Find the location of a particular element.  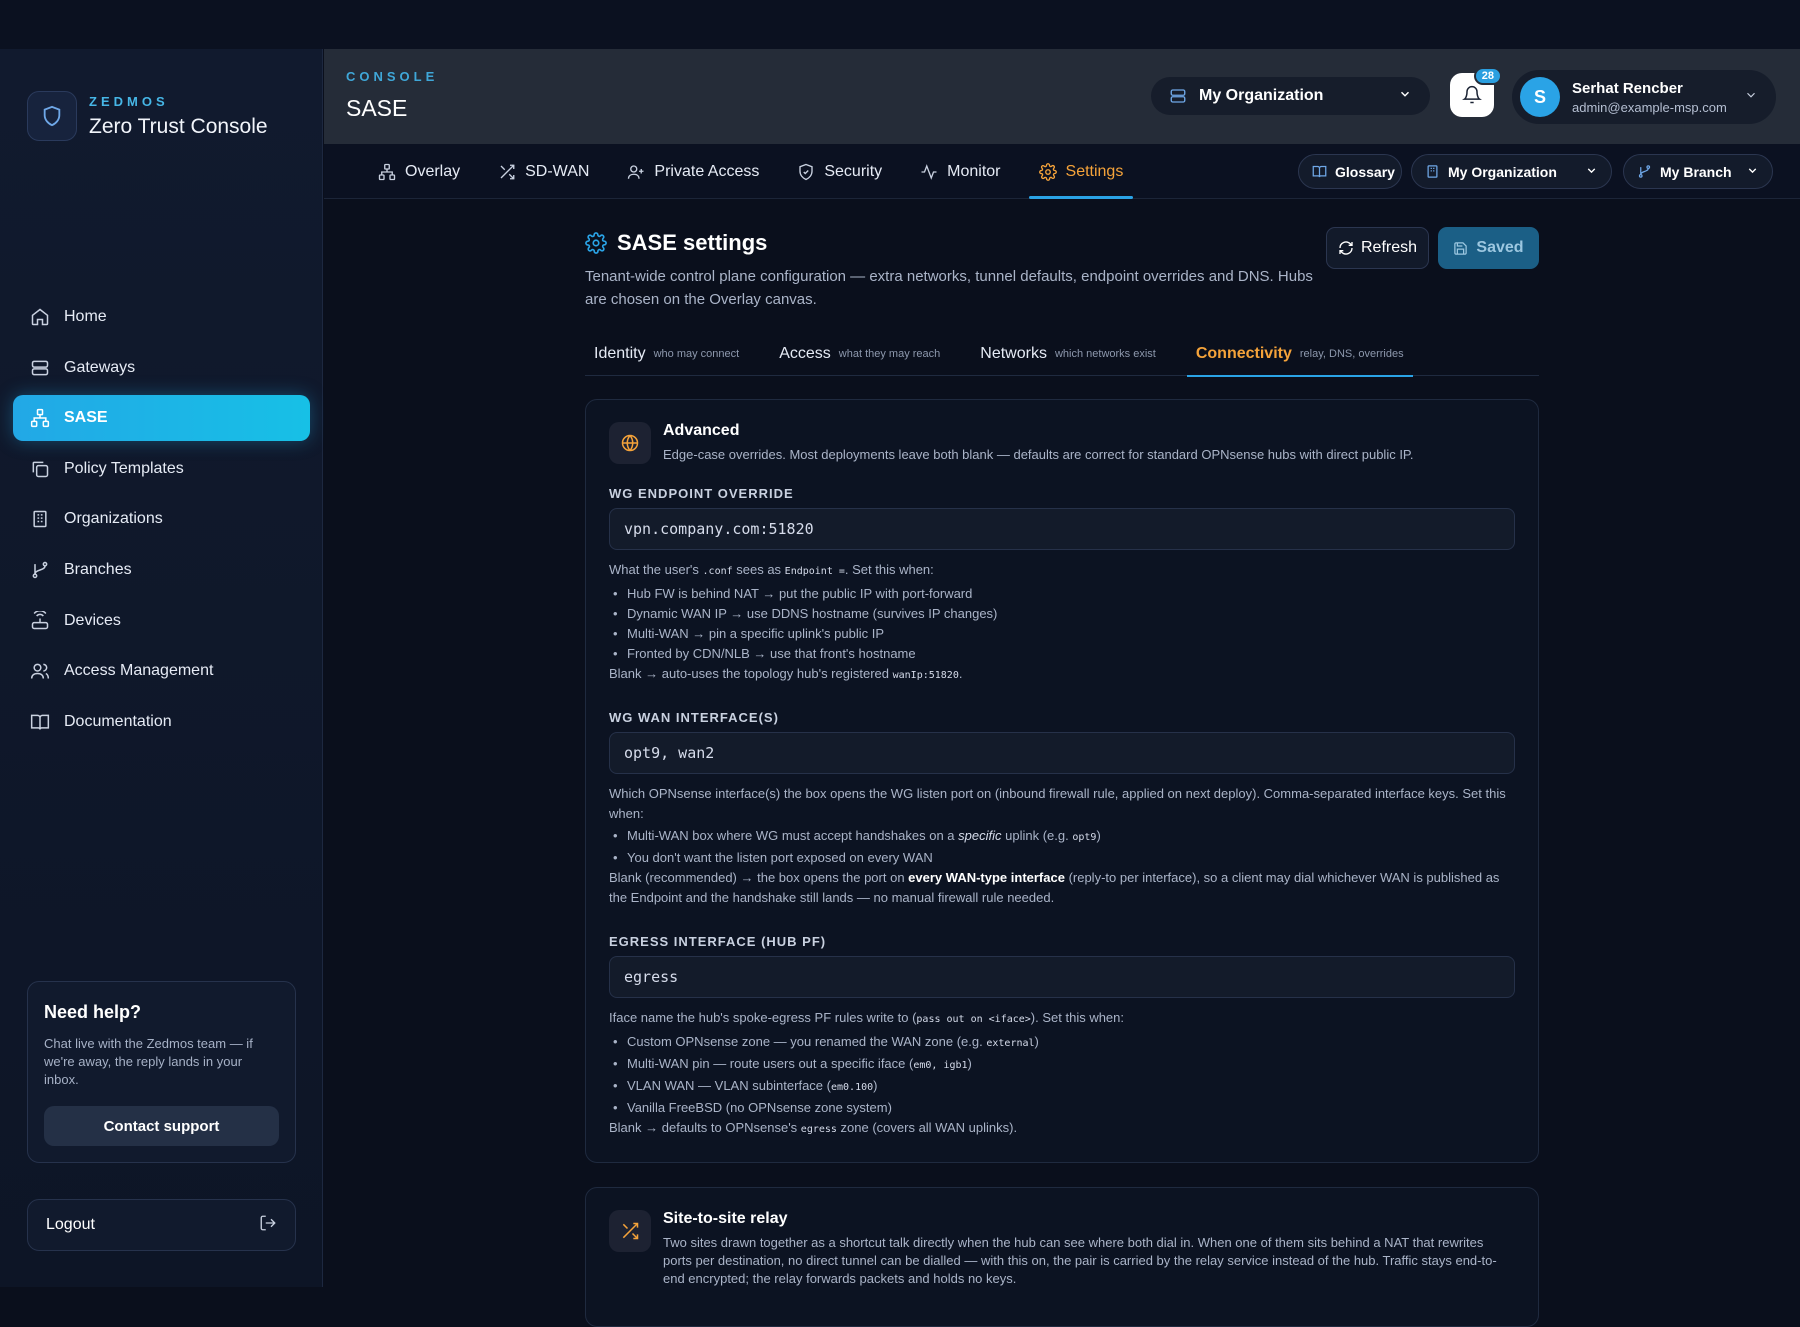

avatar: S is located at coordinates (1540, 97).